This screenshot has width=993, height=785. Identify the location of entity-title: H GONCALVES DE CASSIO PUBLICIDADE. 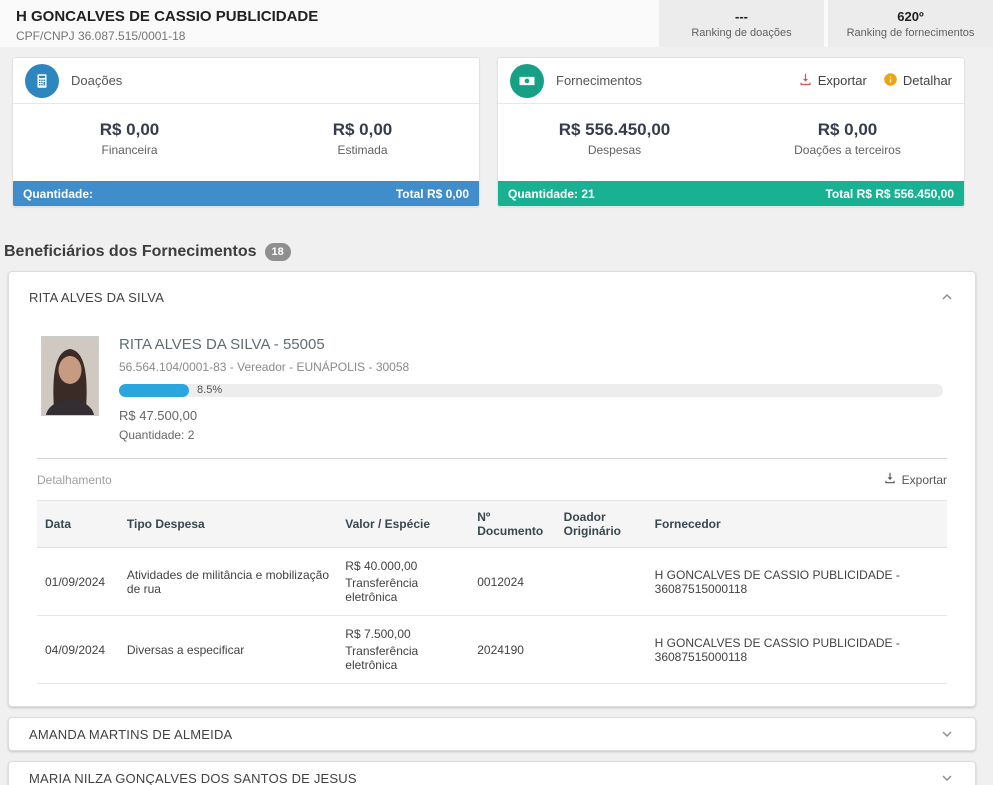
(167, 16).